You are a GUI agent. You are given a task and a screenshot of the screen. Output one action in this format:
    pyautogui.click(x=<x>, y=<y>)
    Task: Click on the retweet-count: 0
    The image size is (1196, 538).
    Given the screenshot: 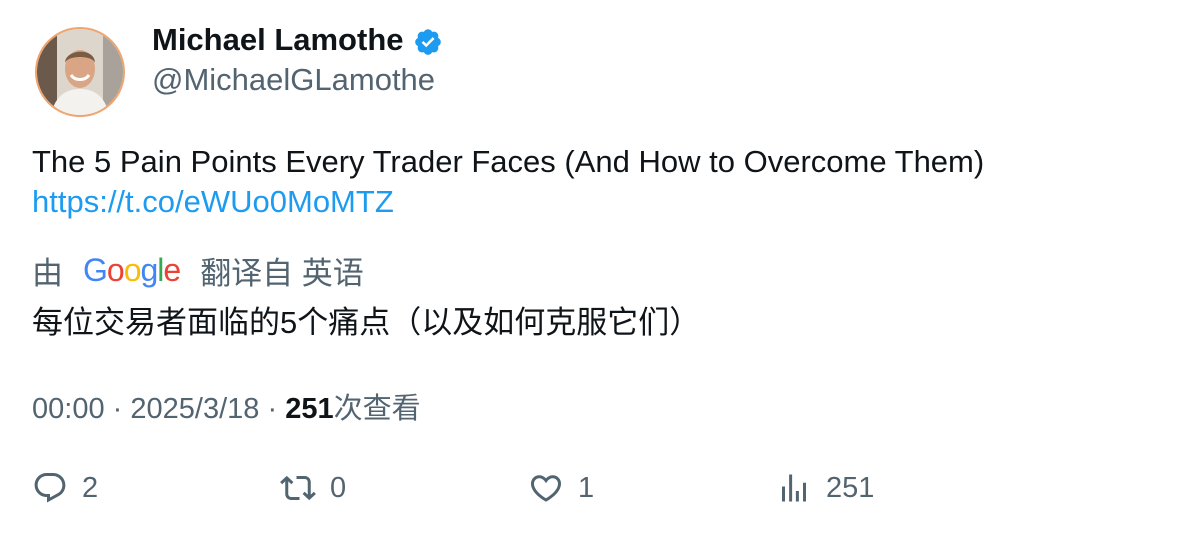 What is the action you would take?
    pyautogui.click(x=338, y=487)
    